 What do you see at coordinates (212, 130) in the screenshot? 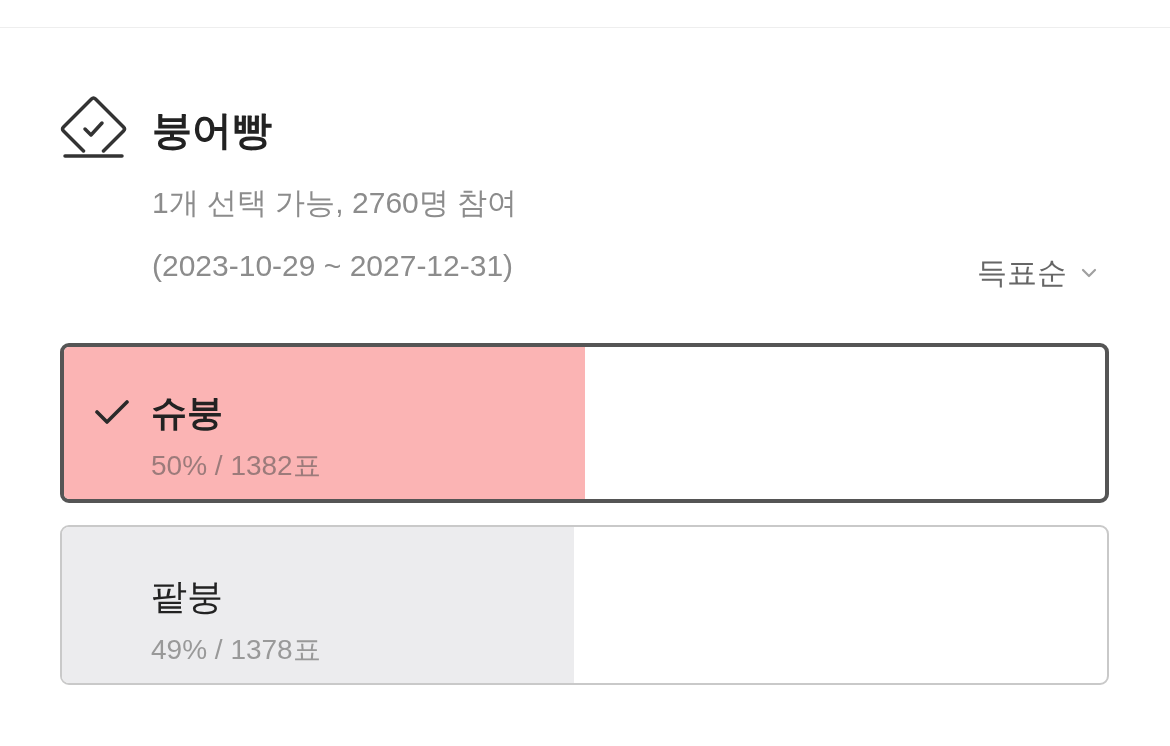
I see `poll-title: 붕어빵` at bounding box center [212, 130].